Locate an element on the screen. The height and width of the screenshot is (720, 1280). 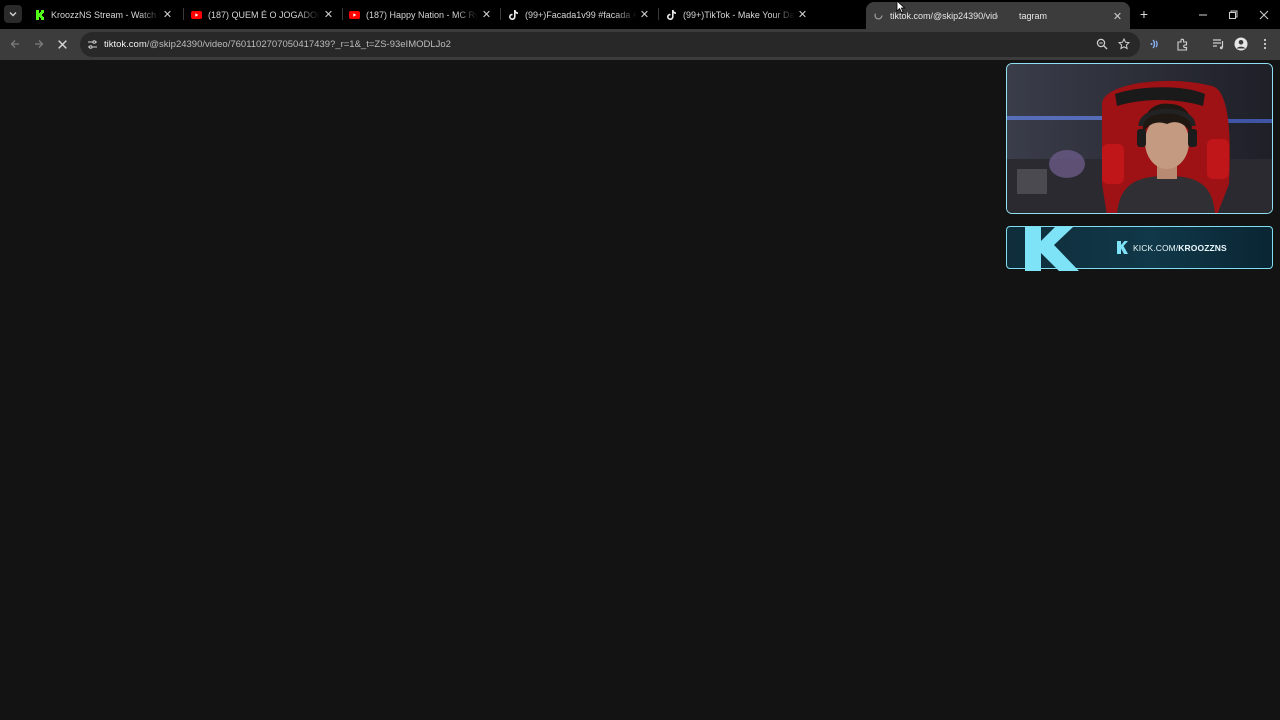
mouse-cursor-icon is located at coordinates (901, 7).